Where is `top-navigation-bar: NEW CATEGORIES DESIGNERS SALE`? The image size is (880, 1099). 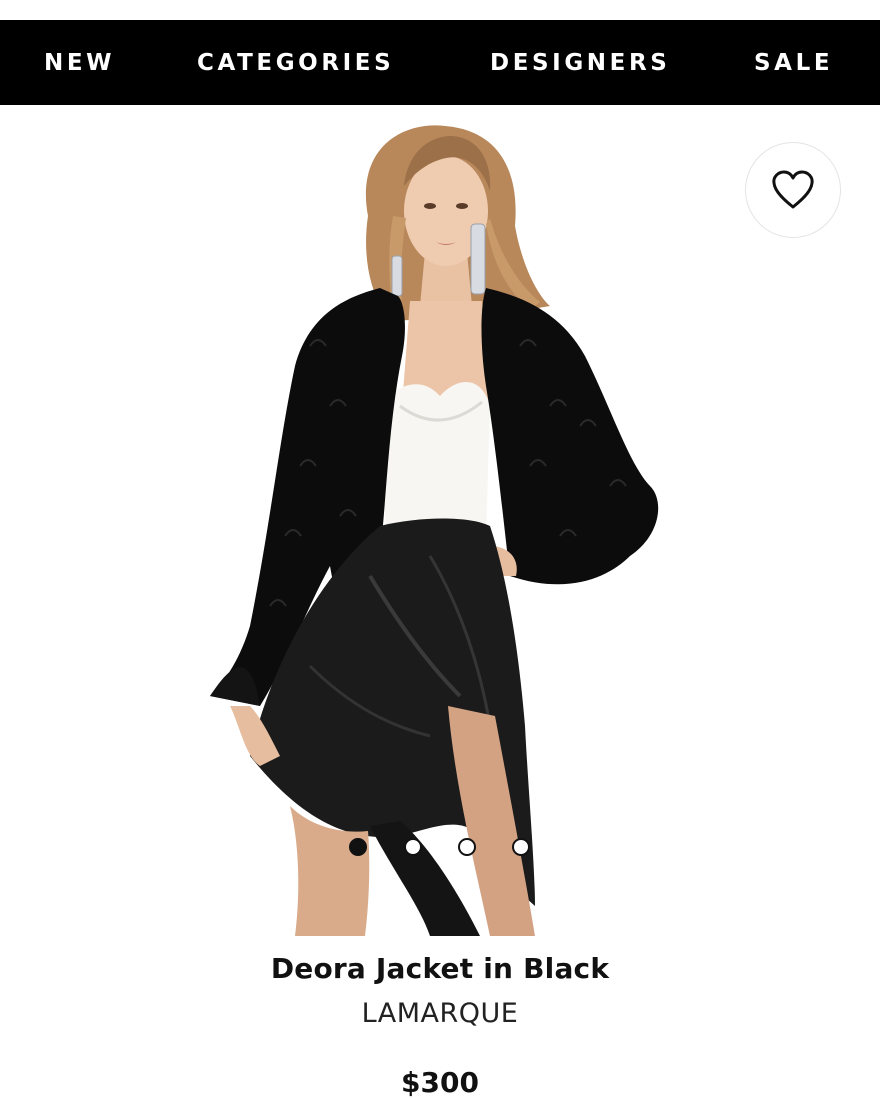 top-navigation-bar: NEW CATEGORIES DESIGNERS SALE is located at coordinates (440, 62).